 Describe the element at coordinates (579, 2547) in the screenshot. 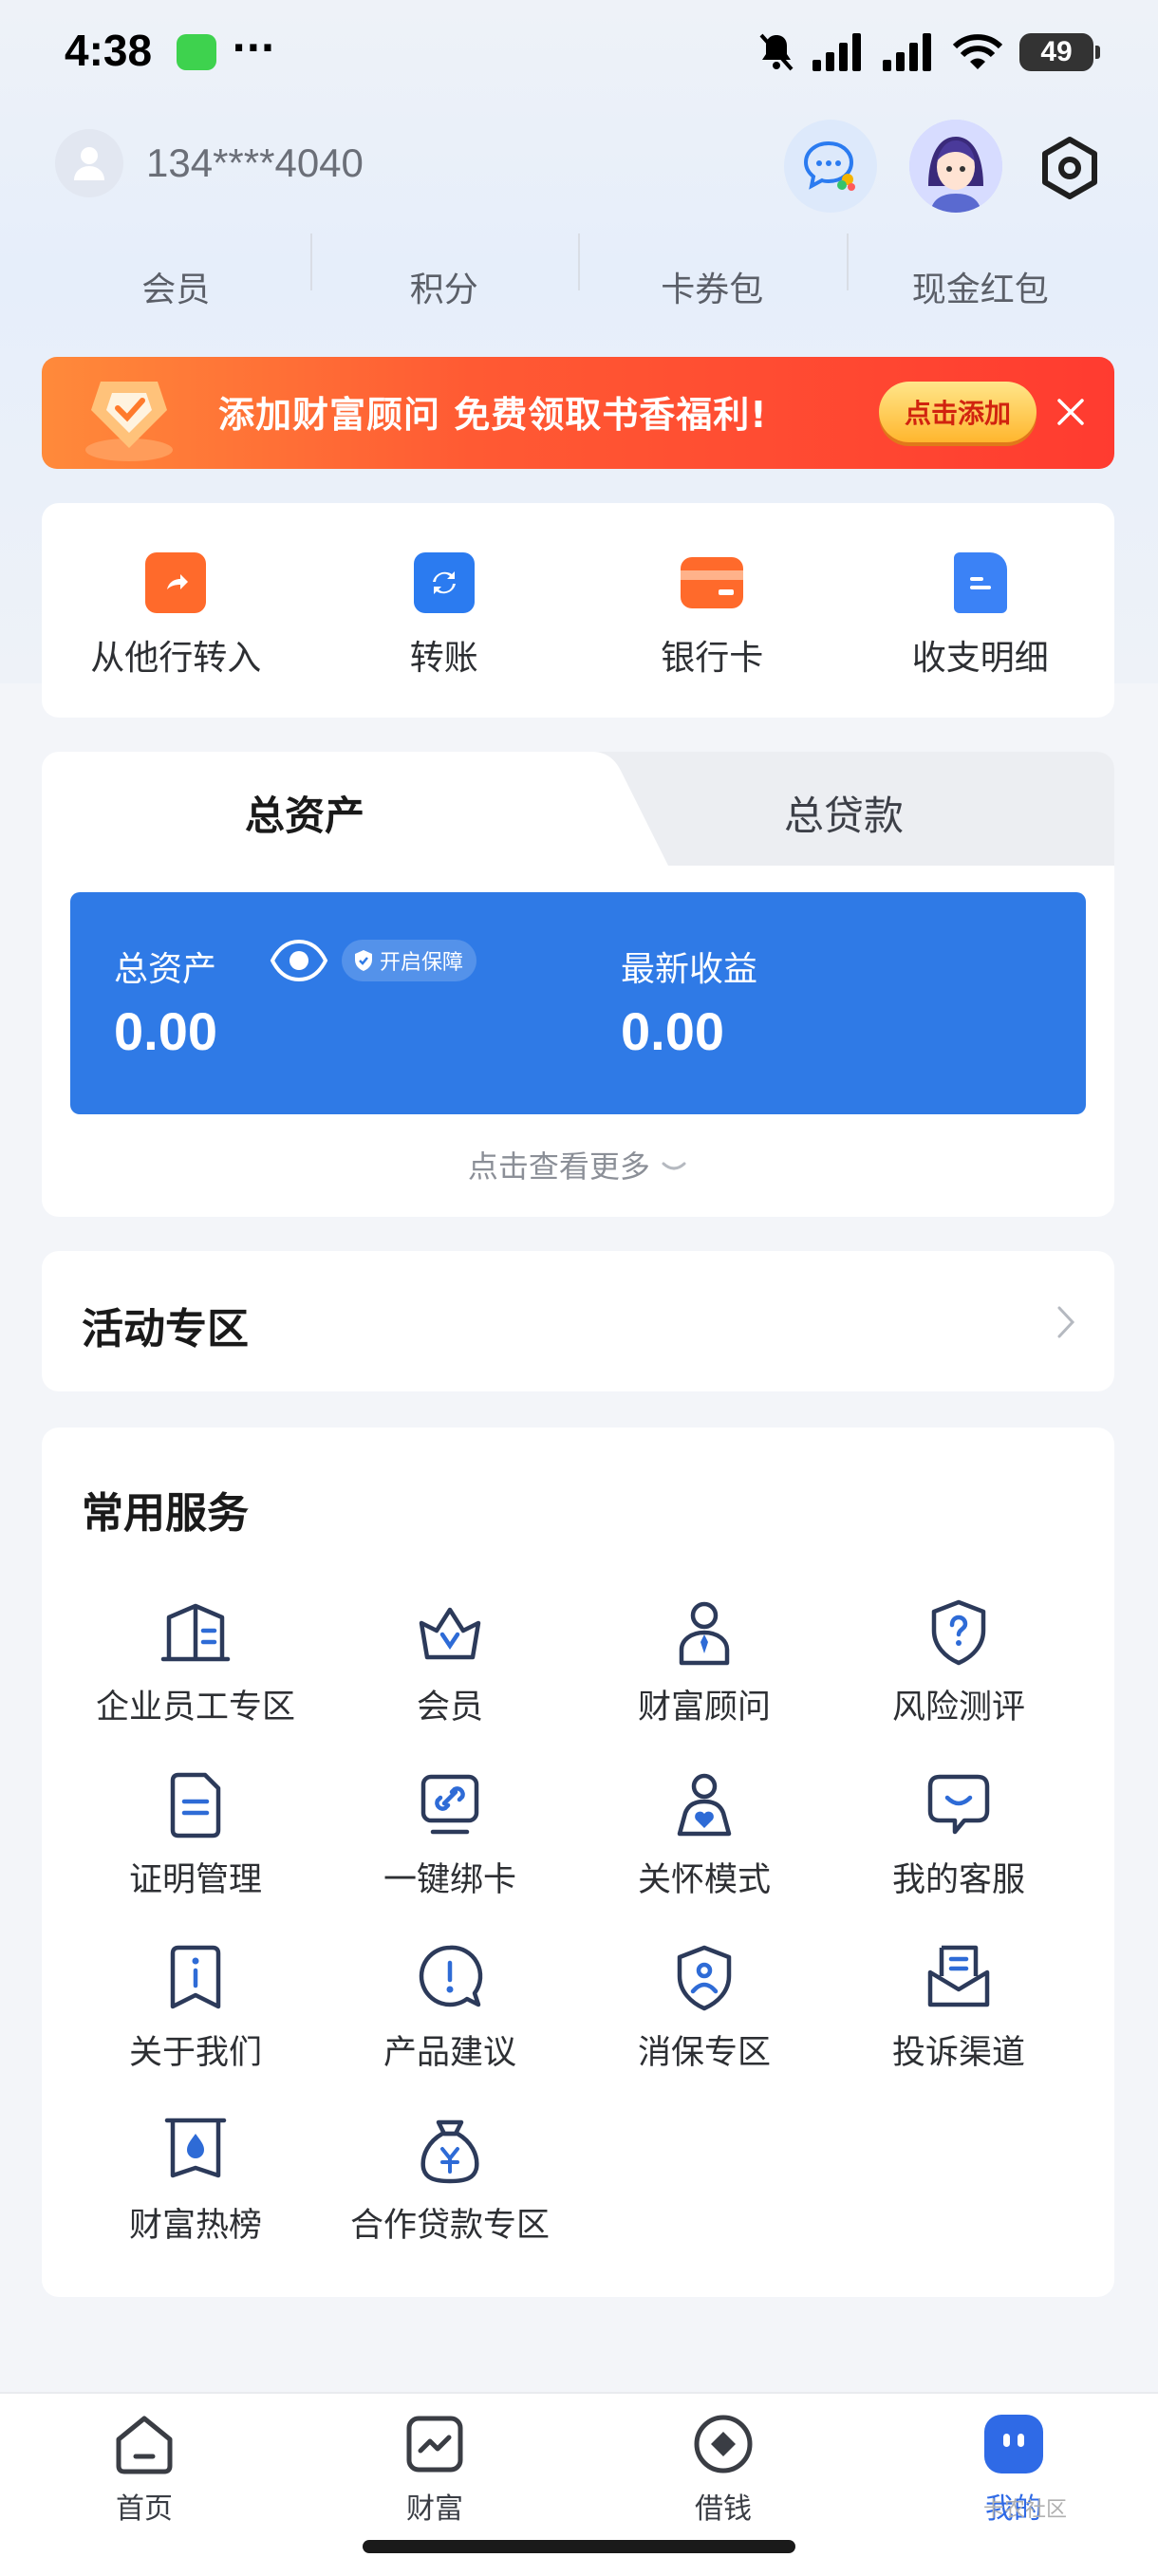

I see `home-indicator` at that location.